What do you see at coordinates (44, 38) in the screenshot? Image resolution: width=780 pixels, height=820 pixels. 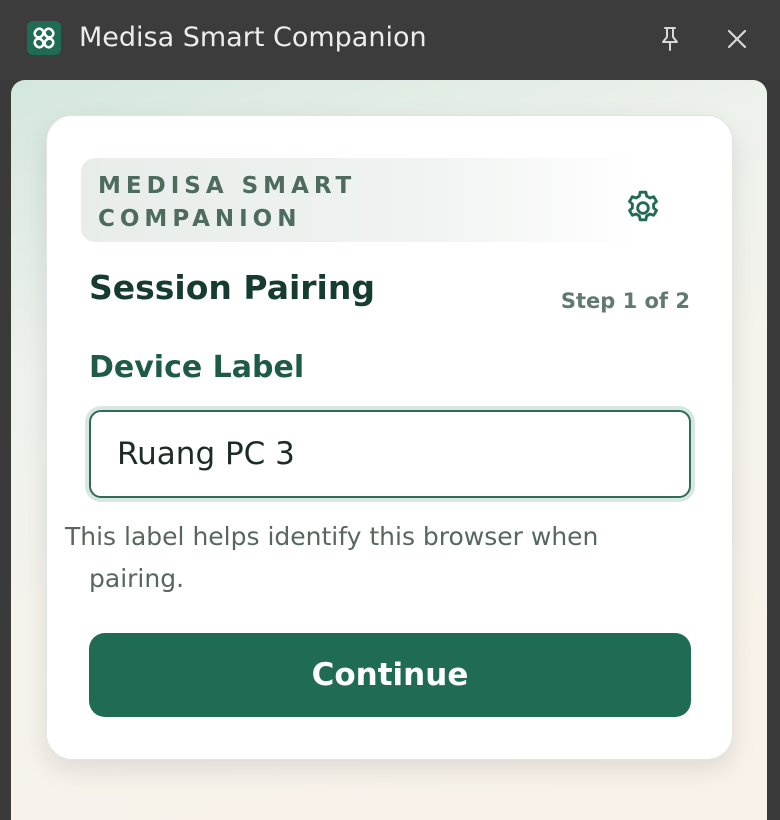 I see `medisa-logo-icon` at bounding box center [44, 38].